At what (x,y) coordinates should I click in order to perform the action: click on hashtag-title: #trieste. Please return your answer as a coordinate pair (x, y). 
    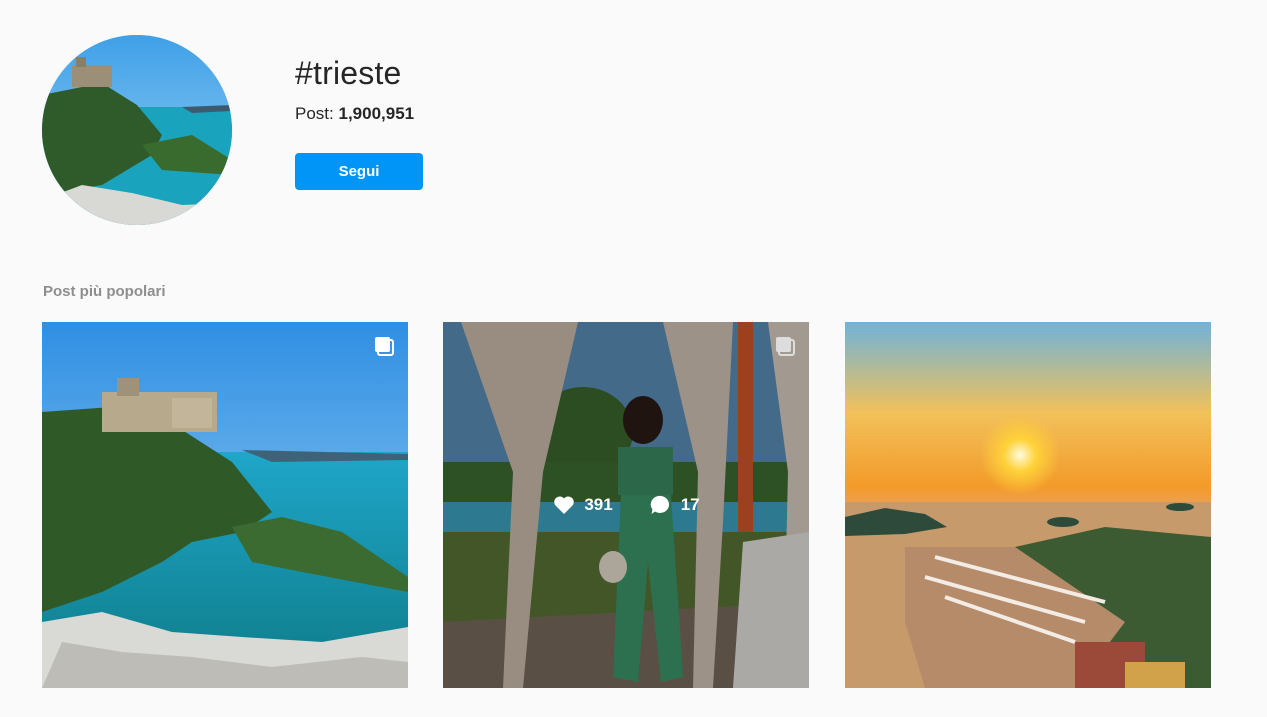
    Looking at the image, I should click on (348, 73).